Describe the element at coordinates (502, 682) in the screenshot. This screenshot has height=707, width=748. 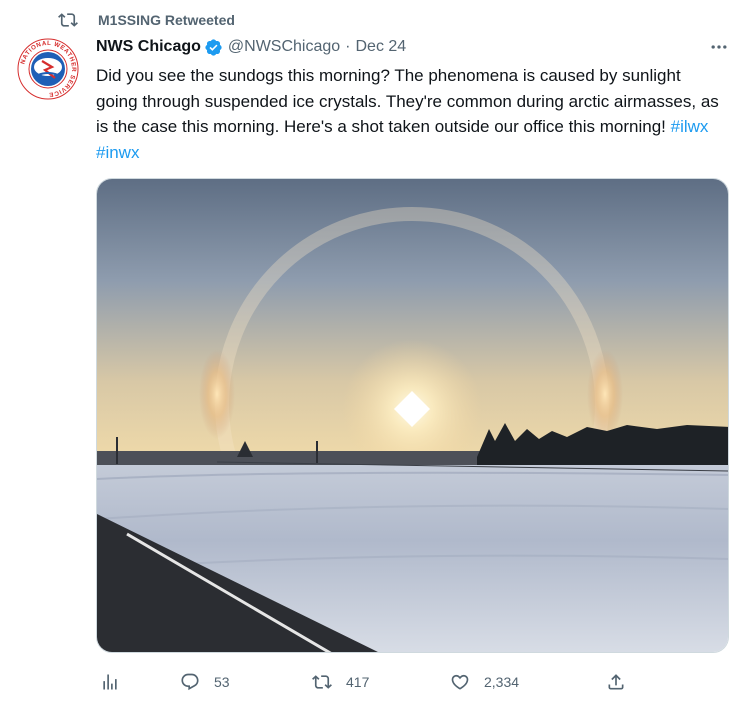
I see `like-count: 2,334` at that location.